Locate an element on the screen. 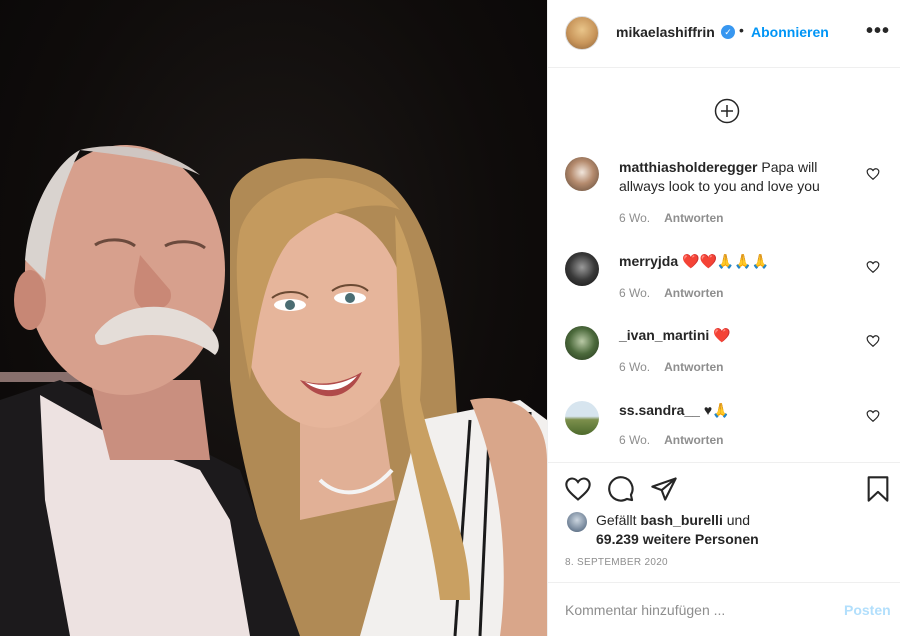  comment-text: merryjda ❤️❤️🙏🙏🙏 is located at coordinates (734, 261).